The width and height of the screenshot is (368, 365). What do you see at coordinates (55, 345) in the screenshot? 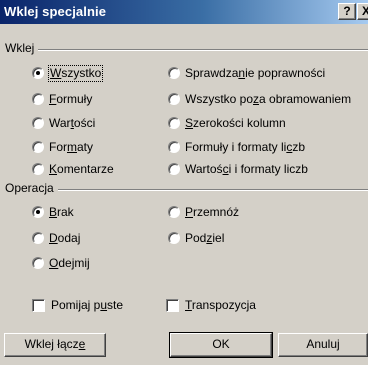
I see `paste-link-button: Wklej łącze` at bounding box center [55, 345].